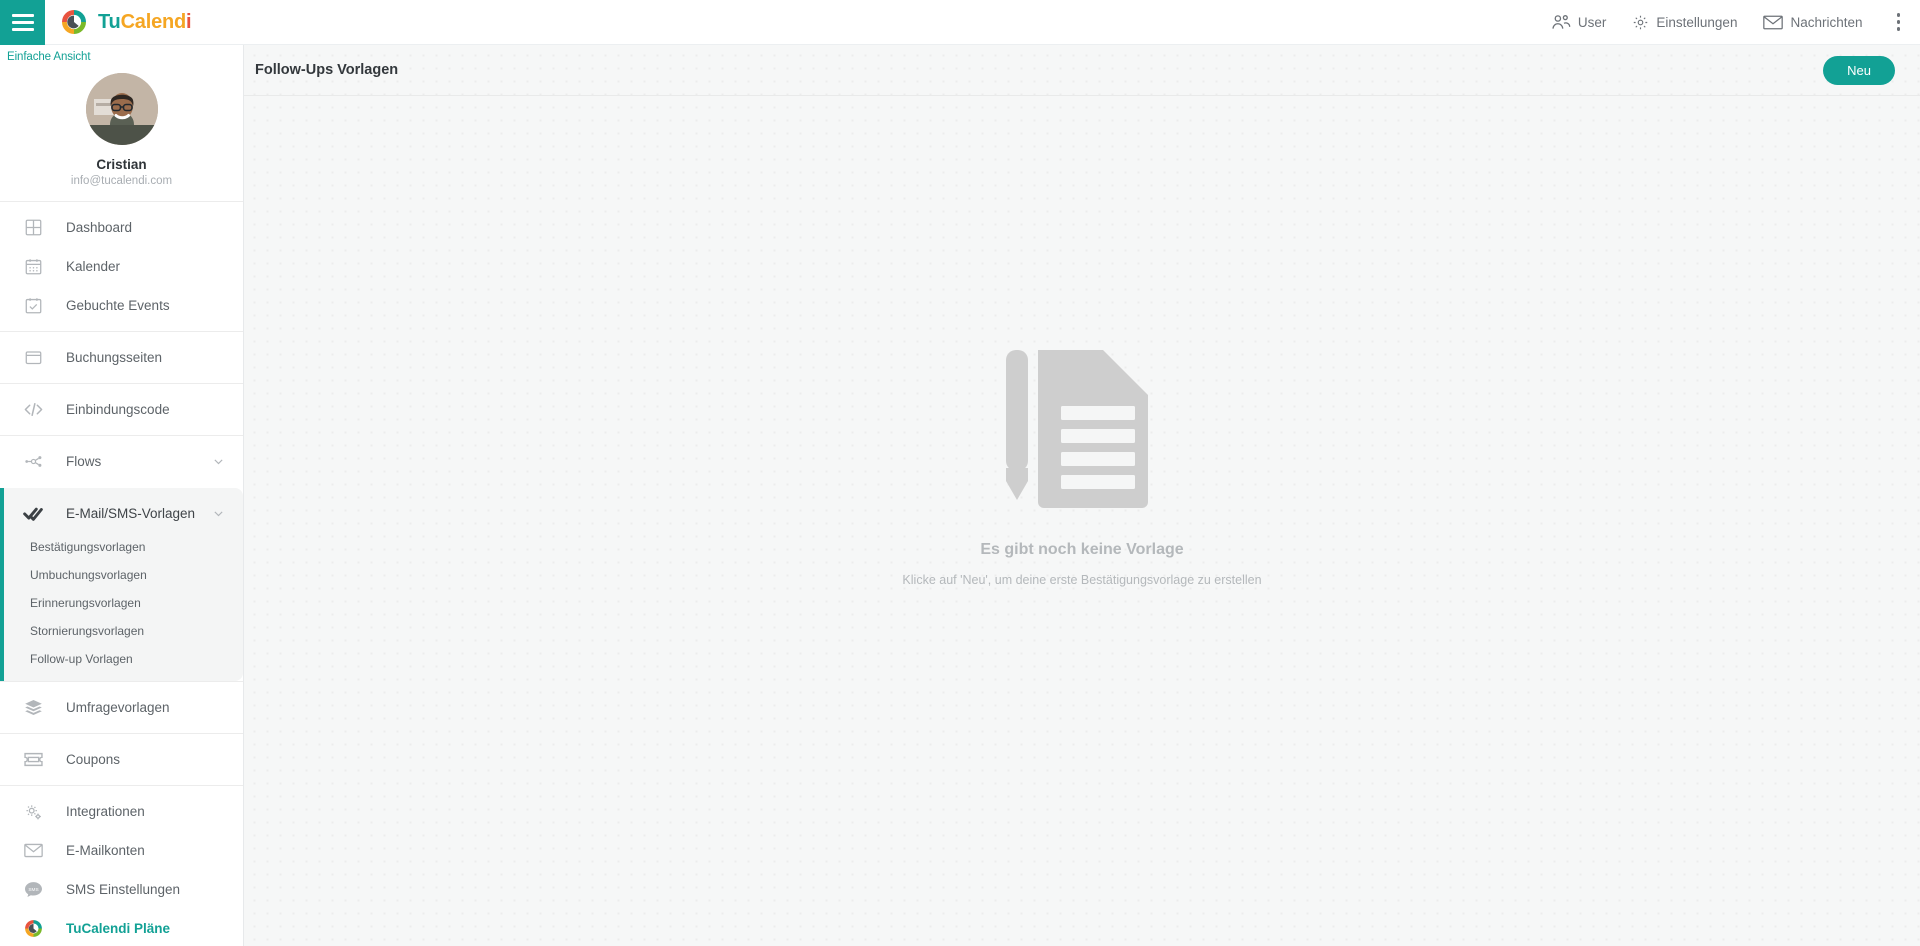 The width and height of the screenshot is (1920, 946). Describe the element at coordinates (123, 659) in the screenshot. I see `sidebar-subitem-follow-up-vorlagen: Follow-up Vorlagen` at that location.